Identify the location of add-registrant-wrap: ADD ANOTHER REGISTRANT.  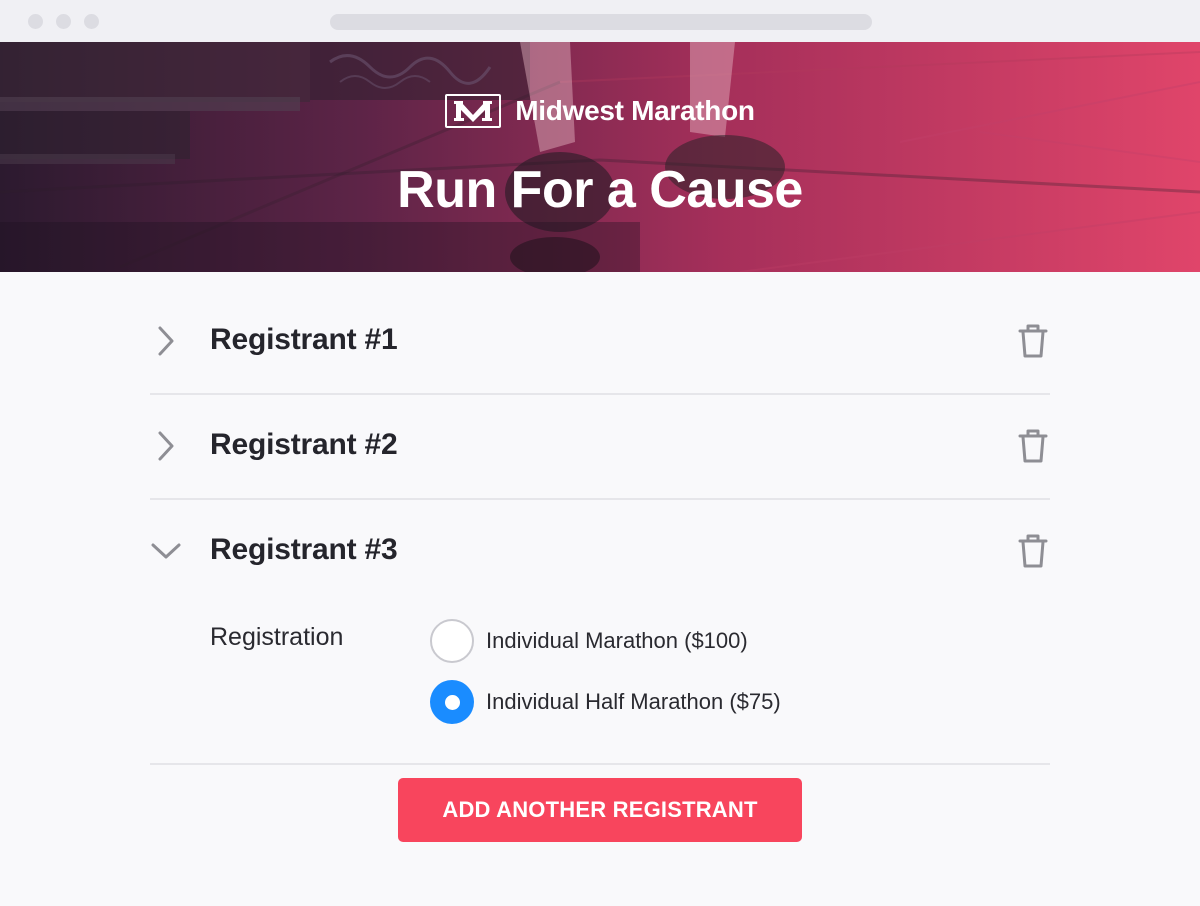
(600, 810).